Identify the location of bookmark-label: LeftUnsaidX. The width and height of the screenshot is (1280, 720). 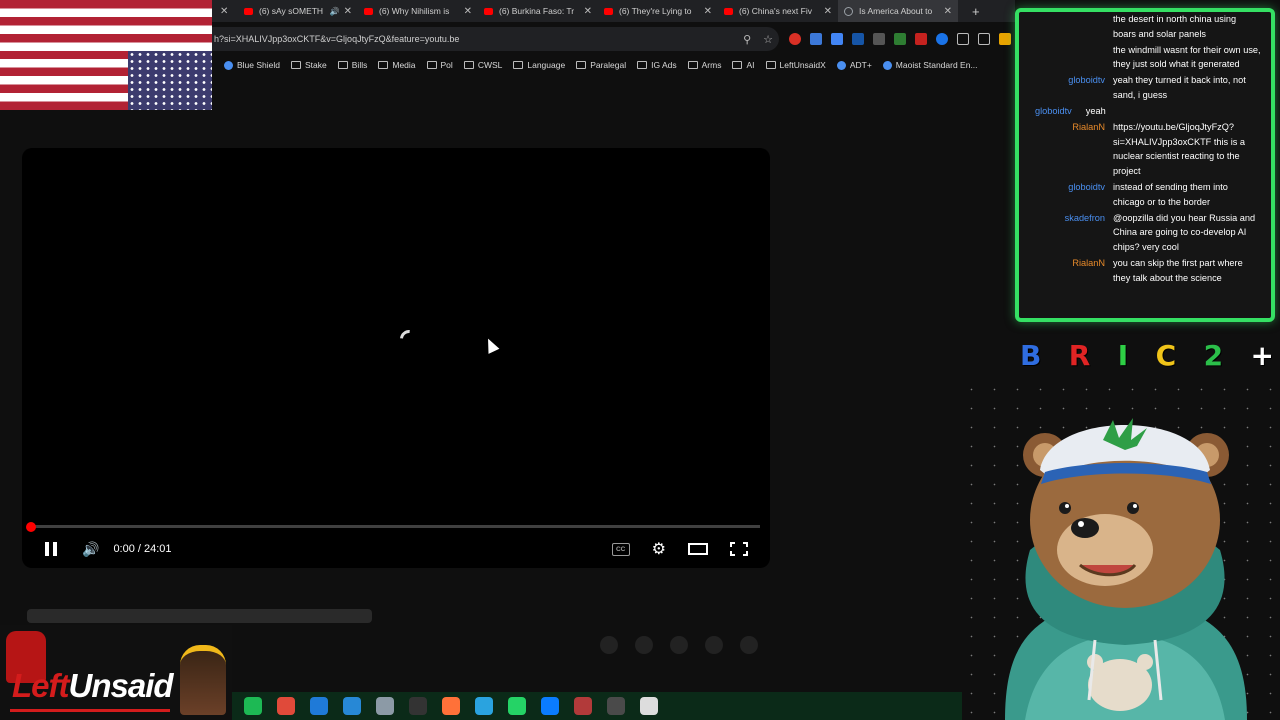
(802, 65).